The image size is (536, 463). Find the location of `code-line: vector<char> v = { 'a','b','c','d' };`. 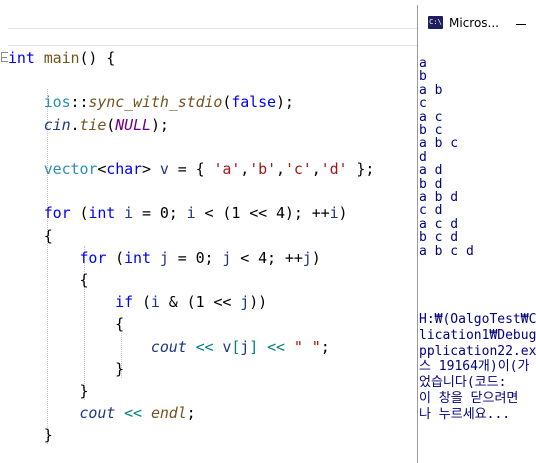

code-line: vector<char> v = { 'a','b','c','d' }; is located at coordinates (191, 169).